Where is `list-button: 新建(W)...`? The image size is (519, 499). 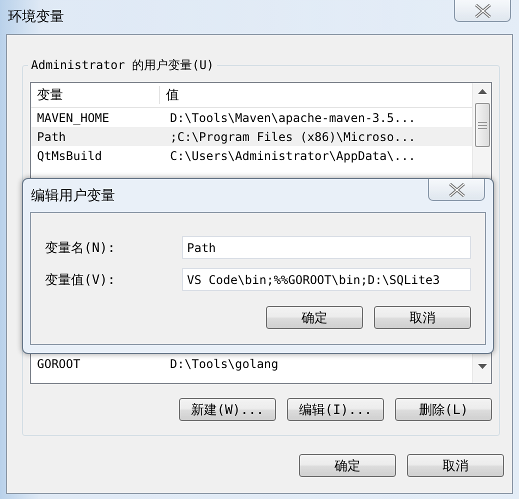
list-button: 新建(W)... is located at coordinates (227, 409).